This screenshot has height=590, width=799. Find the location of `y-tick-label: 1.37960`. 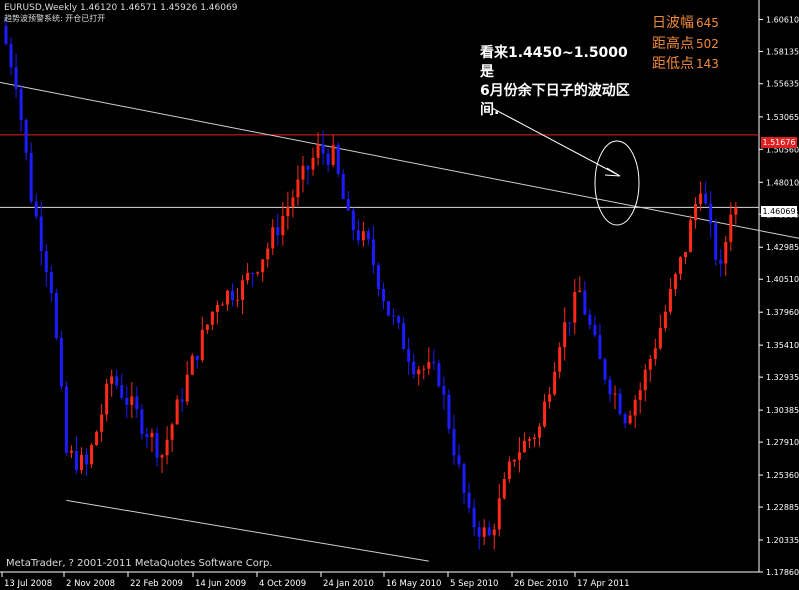

y-tick-label: 1.37960 is located at coordinates (782, 312).